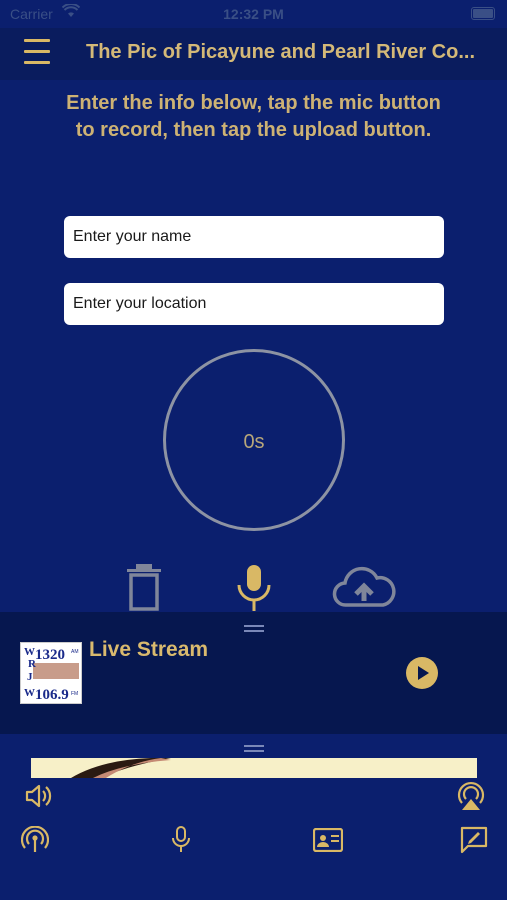 The height and width of the screenshot is (900, 507). What do you see at coordinates (474, 840) in the screenshot?
I see `compose-message-icon` at bounding box center [474, 840].